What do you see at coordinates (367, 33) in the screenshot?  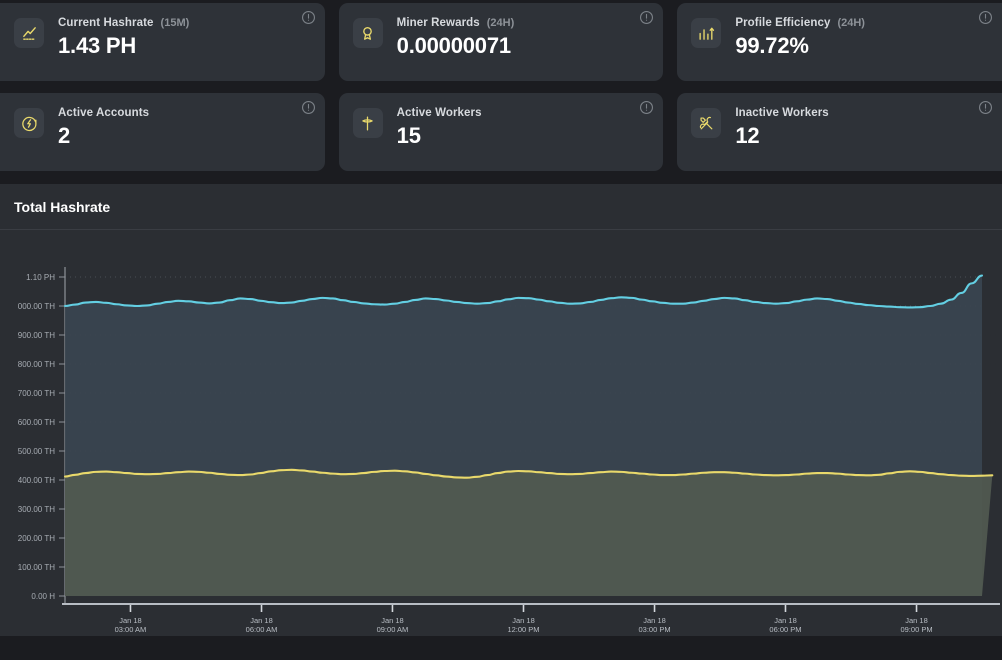 I see `award-medal-icon` at bounding box center [367, 33].